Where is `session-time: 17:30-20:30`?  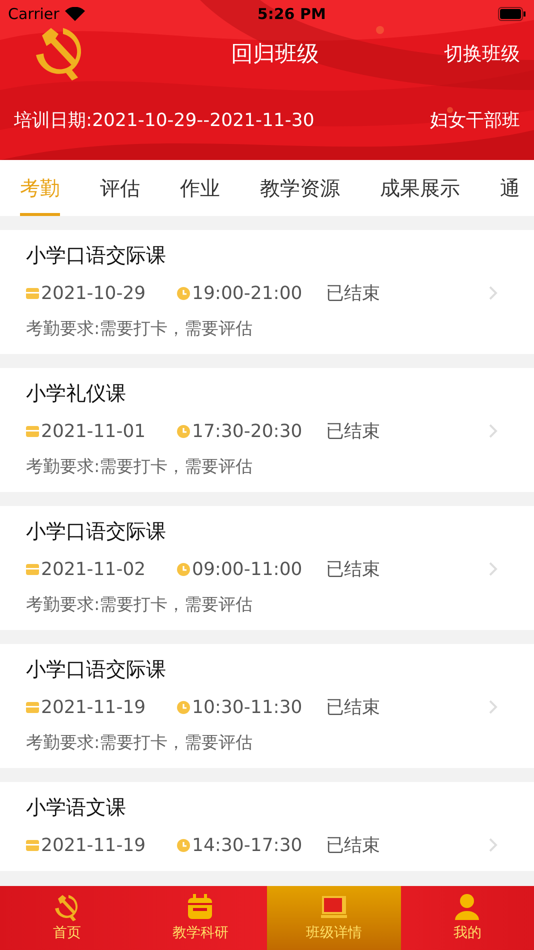
session-time: 17:30-20:30 is located at coordinates (248, 431).